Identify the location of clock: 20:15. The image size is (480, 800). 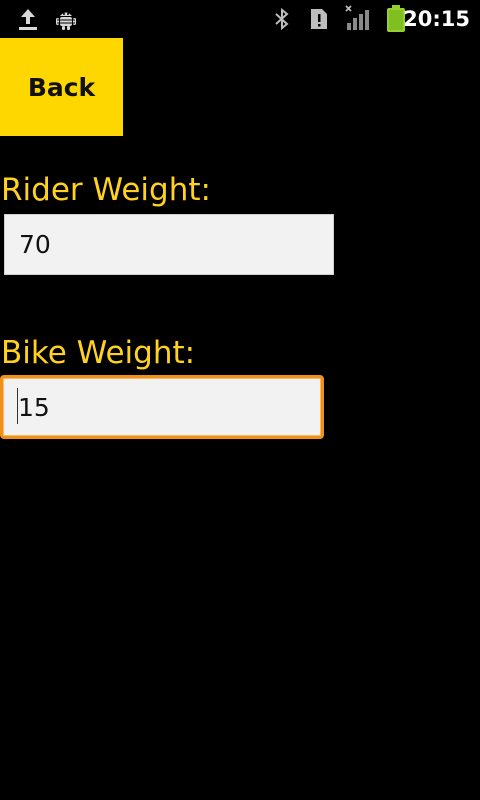
(436, 19).